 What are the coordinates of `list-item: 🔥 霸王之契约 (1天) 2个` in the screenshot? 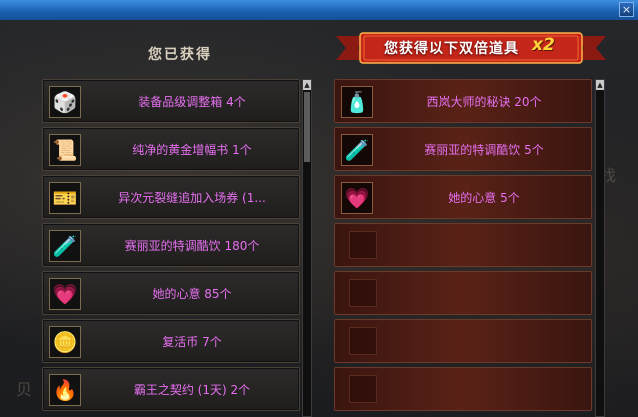 It's located at (171, 389).